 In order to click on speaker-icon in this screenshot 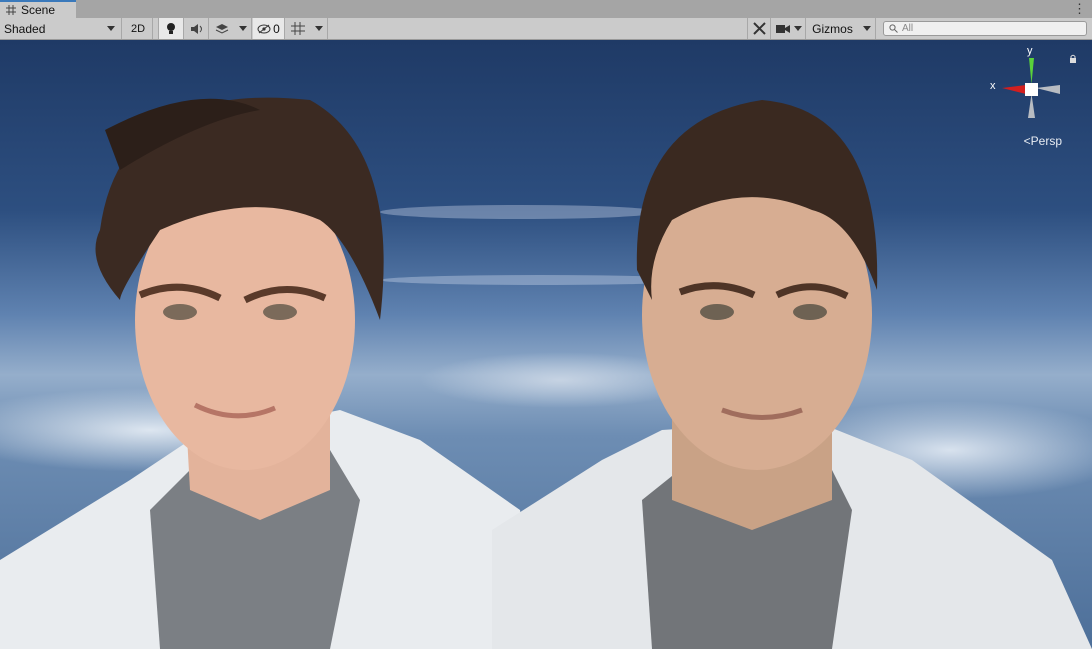, I will do `click(196, 28)`.